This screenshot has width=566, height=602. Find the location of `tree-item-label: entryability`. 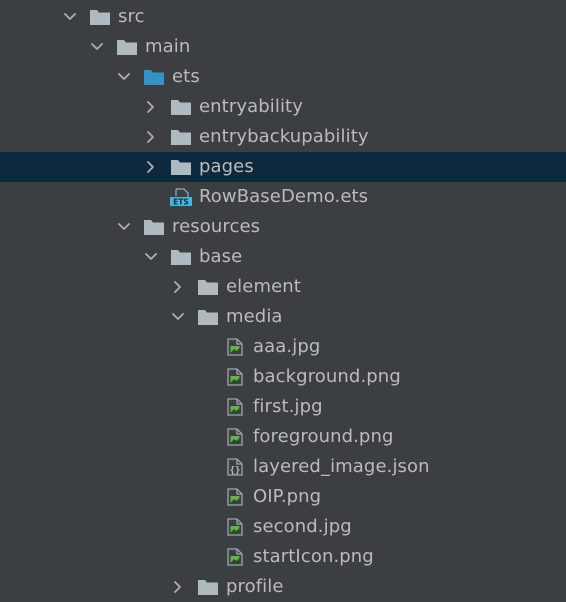

tree-item-label: entryability is located at coordinates (251, 106).